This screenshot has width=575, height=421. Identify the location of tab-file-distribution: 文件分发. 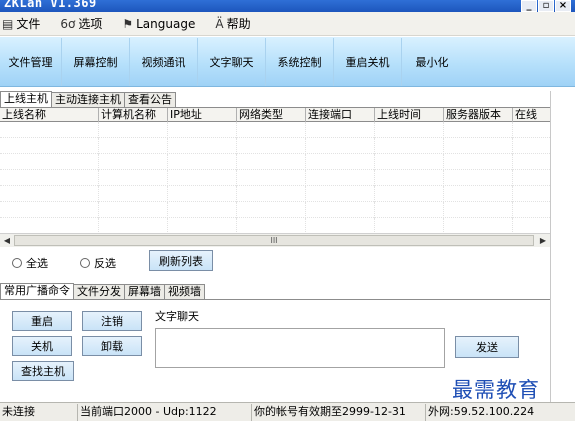
(99, 291).